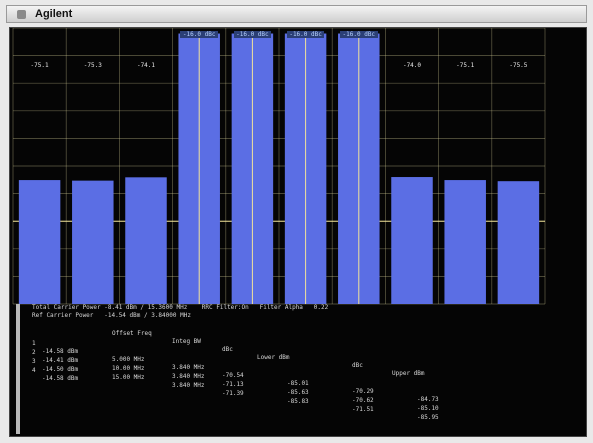 This screenshot has width=593, height=443. Describe the element at coordinates (412, 65) in the screenshot. I see `adjacent-channel-label: -74.0` at that location.